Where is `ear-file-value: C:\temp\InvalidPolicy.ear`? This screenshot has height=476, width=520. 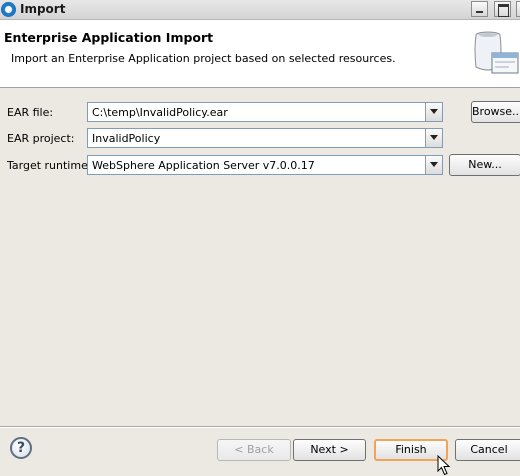 ear-file-value: C:\temp\InvalidPolicy.ear is located at coordinates (160, 112).